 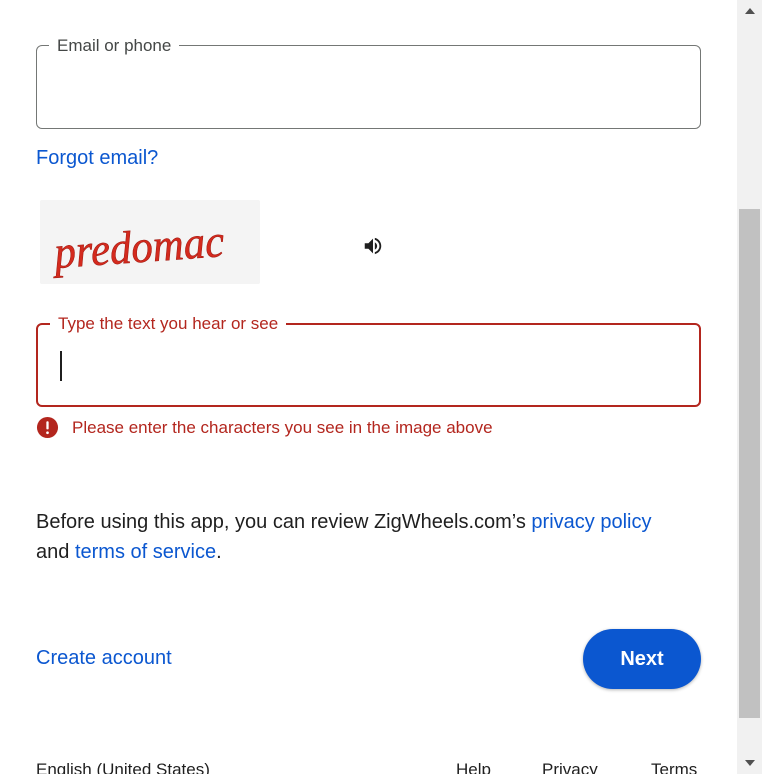 I want to click on scrollbar, so click(x=749, y=387).